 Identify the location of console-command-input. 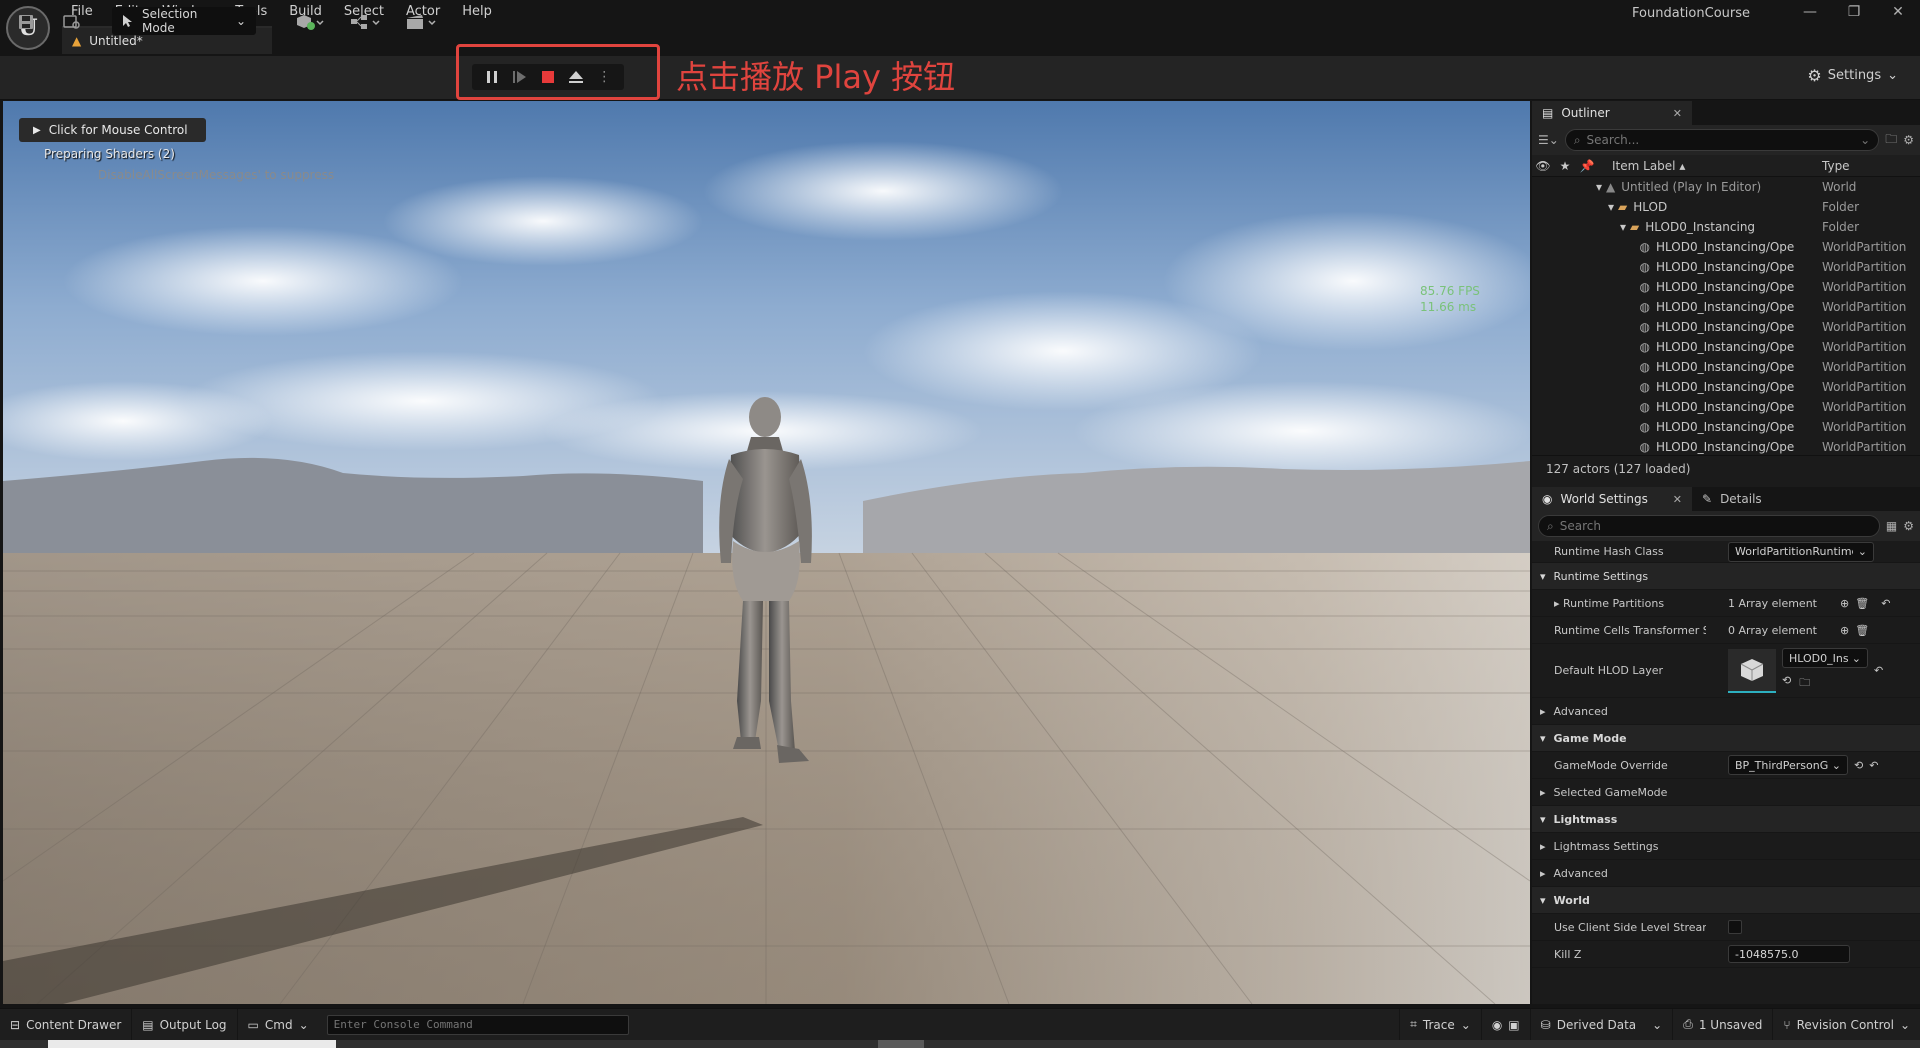
(477, 1024).